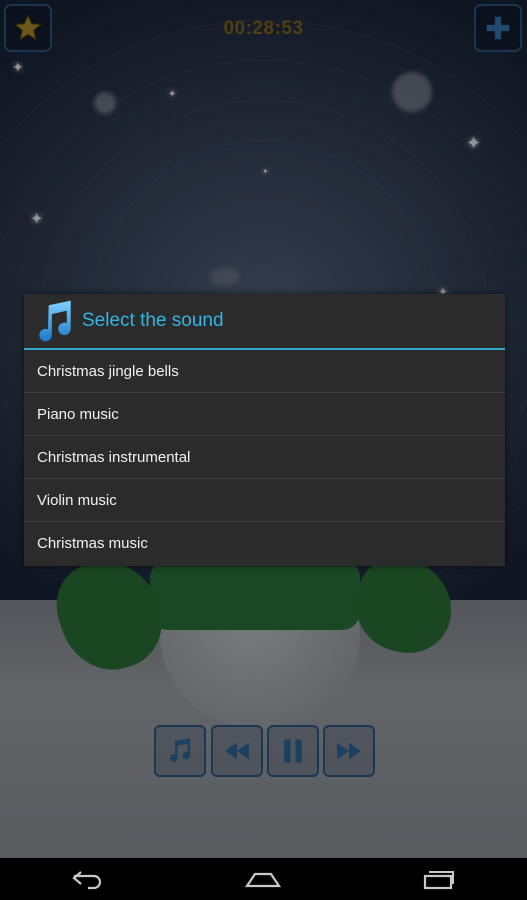 This screenshot has height=900, width=527. I want to click on system-navigation-bar, so click(263, 879).